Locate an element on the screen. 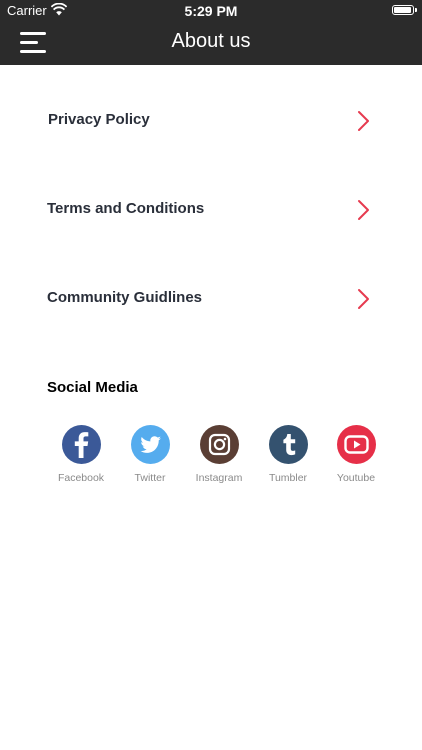  community-guidelines-row: Community Guidlines is located at coordinates (211, 299).